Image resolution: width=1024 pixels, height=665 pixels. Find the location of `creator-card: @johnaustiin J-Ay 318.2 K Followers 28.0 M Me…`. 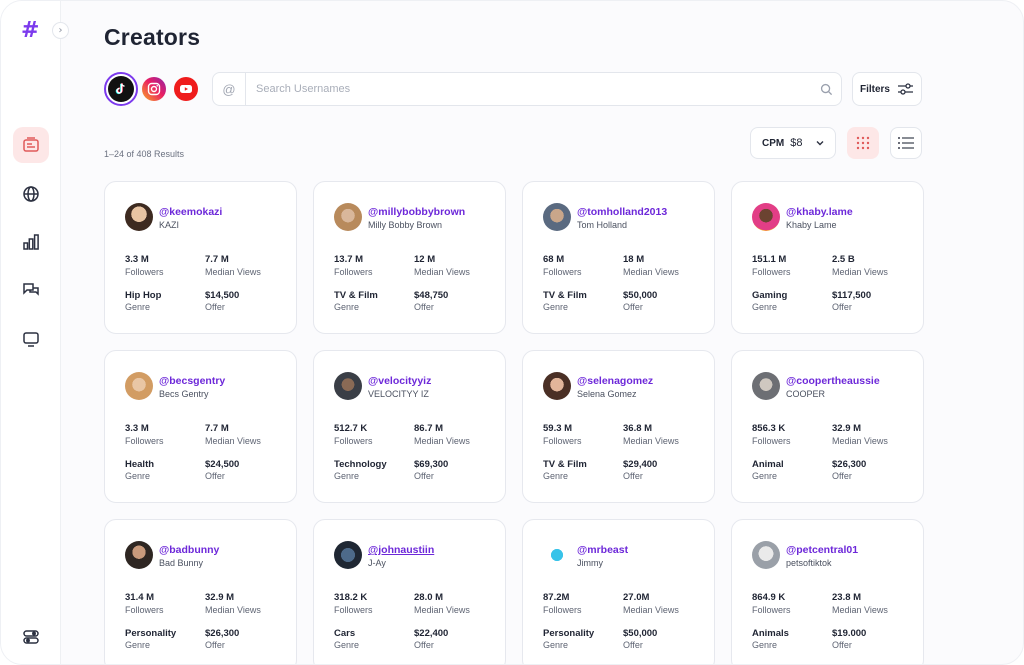

creator-card: @johnaustiin J-Ay 318.2 K Followers 28.0 M Me… is located at coordinates (409, 591).